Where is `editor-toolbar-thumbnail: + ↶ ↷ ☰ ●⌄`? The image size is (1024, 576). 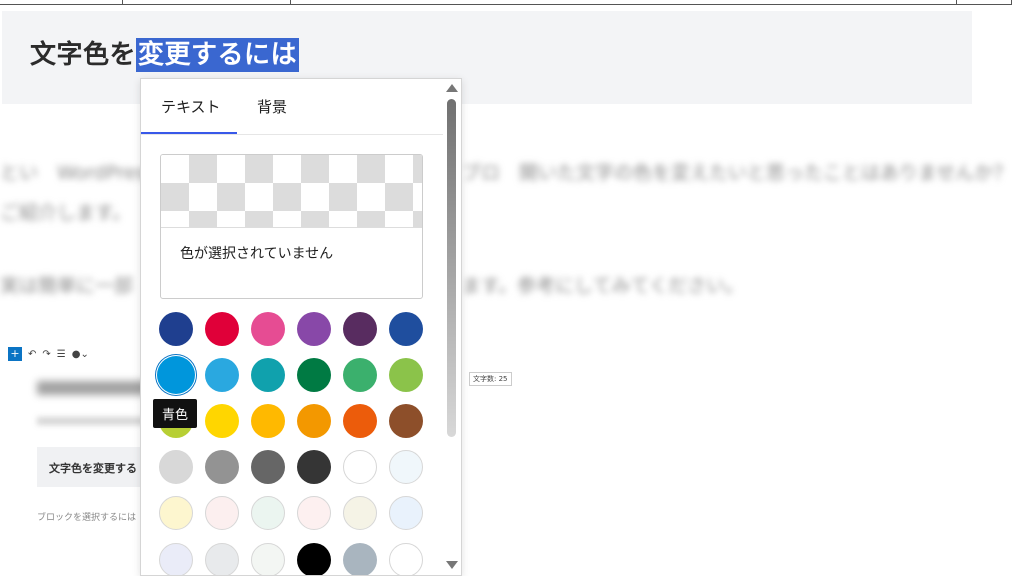 editor-toolbar-thumbnail: + ↶ ↷ ☰ ●⌄ is located at coordinates (48, 354).